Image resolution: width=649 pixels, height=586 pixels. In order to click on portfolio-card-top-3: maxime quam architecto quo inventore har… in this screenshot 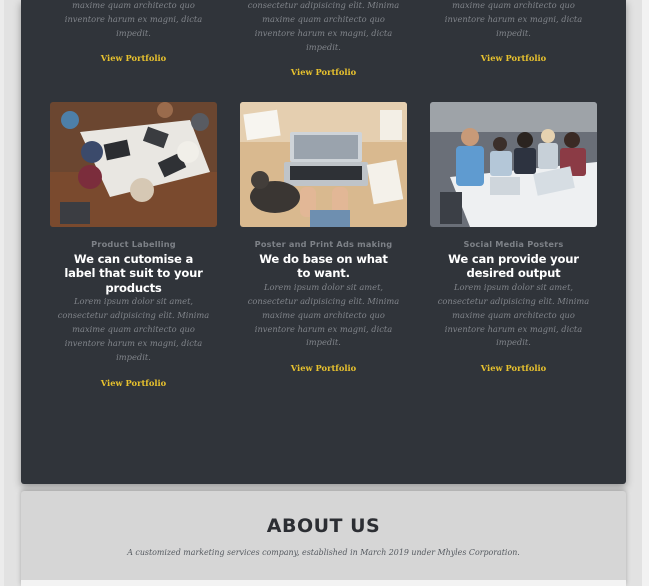, I will do `click(513, 31)`.